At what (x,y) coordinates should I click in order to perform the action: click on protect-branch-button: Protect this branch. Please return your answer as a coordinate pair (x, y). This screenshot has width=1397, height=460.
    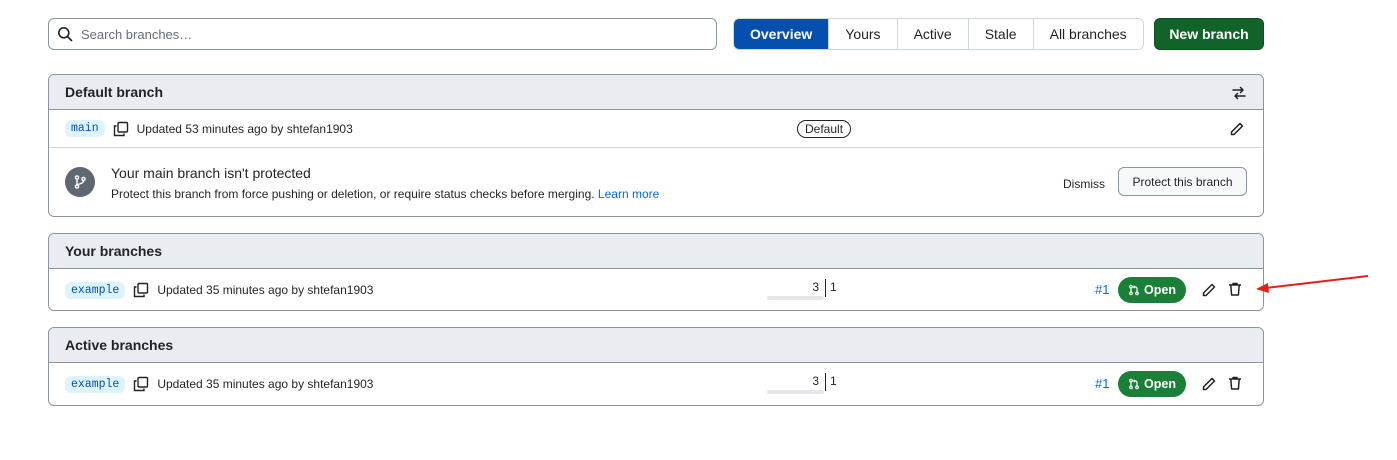
    Looking at the image, I should click on (1182, 181).